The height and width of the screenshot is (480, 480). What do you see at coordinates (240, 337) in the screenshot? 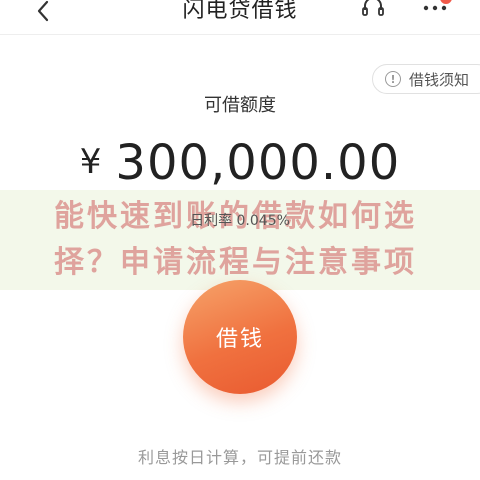
I see `borrow-button: 借钱` at bounding box center [240, 337].